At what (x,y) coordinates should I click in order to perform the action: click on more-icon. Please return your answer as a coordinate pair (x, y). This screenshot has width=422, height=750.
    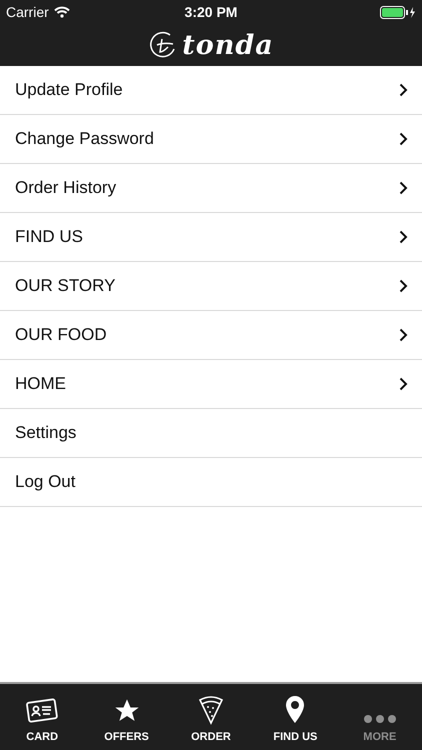
    Looking at the image, I should click on (380, 719).